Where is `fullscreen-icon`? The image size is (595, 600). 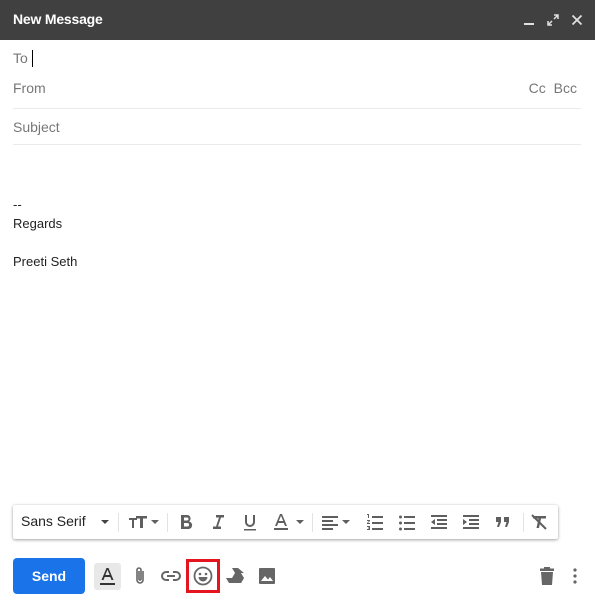
fullscreen-icon is located at coordinates (553, 20).